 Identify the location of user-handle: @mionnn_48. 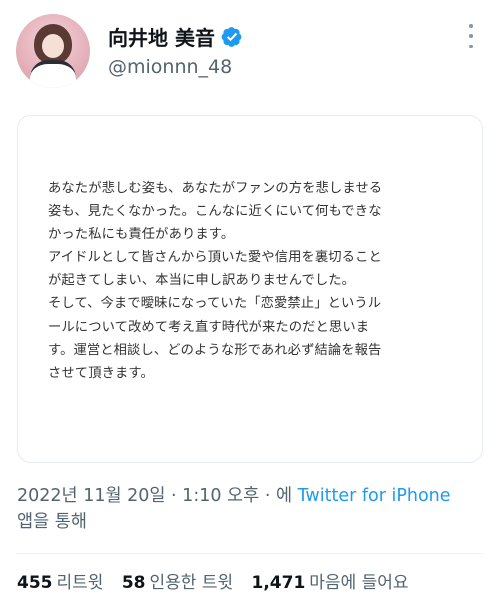
(170, 67).